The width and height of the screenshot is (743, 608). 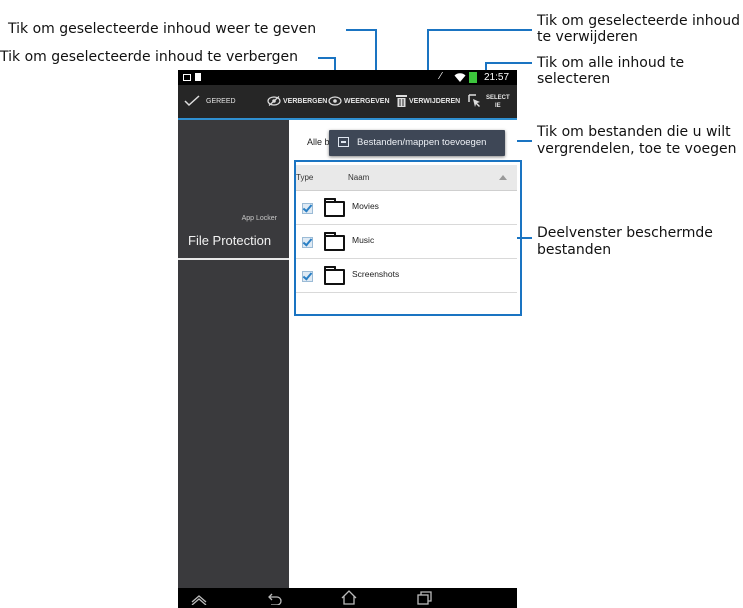 I want to click on eye-slash-icon, so click(x=274, y=101).